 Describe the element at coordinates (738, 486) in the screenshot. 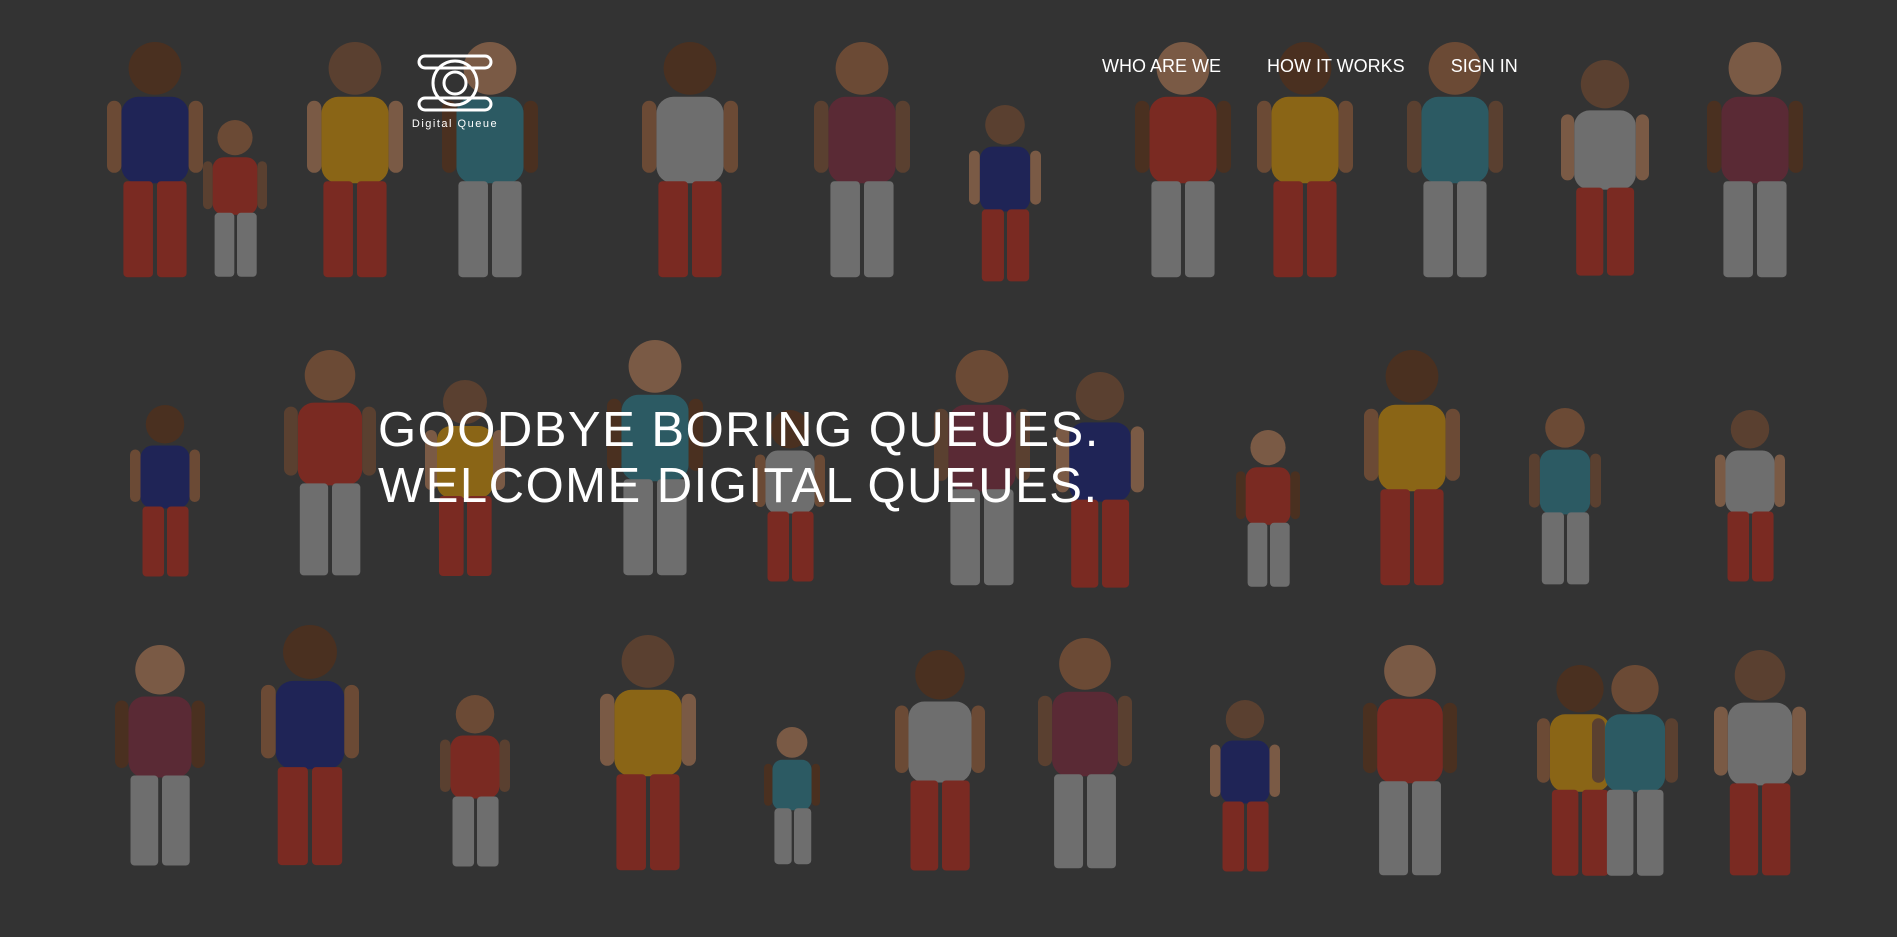

I see `hero-line-2: WELCOME DIGITAL QUEUES.` at that location.